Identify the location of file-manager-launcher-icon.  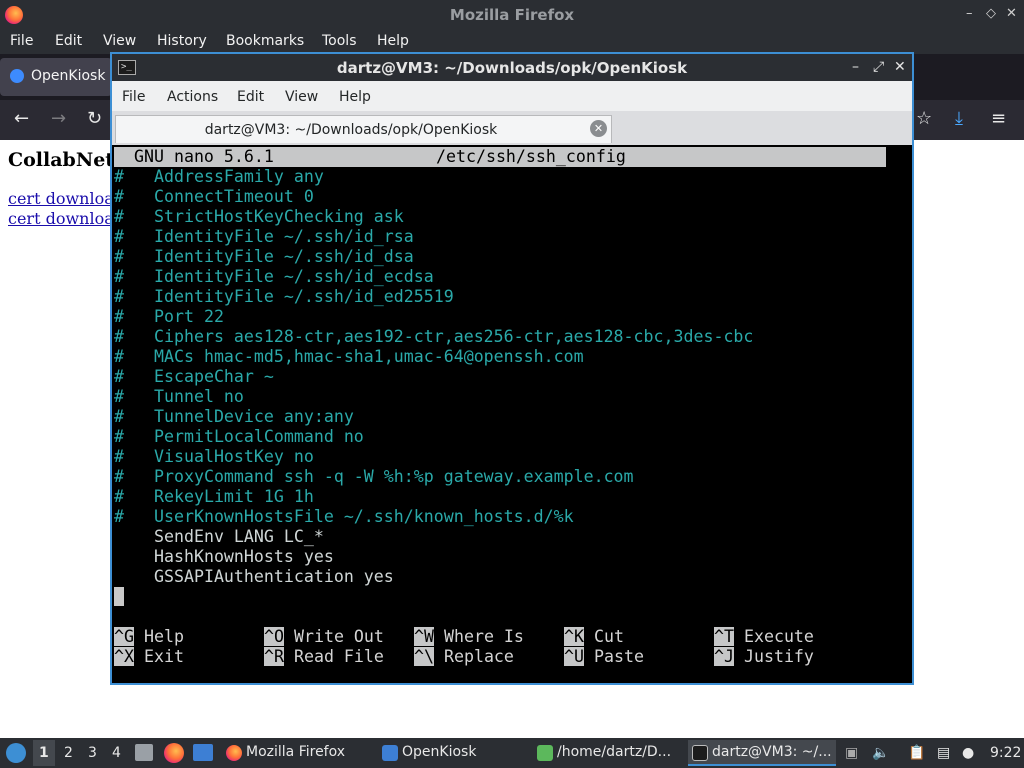
(144, 752).